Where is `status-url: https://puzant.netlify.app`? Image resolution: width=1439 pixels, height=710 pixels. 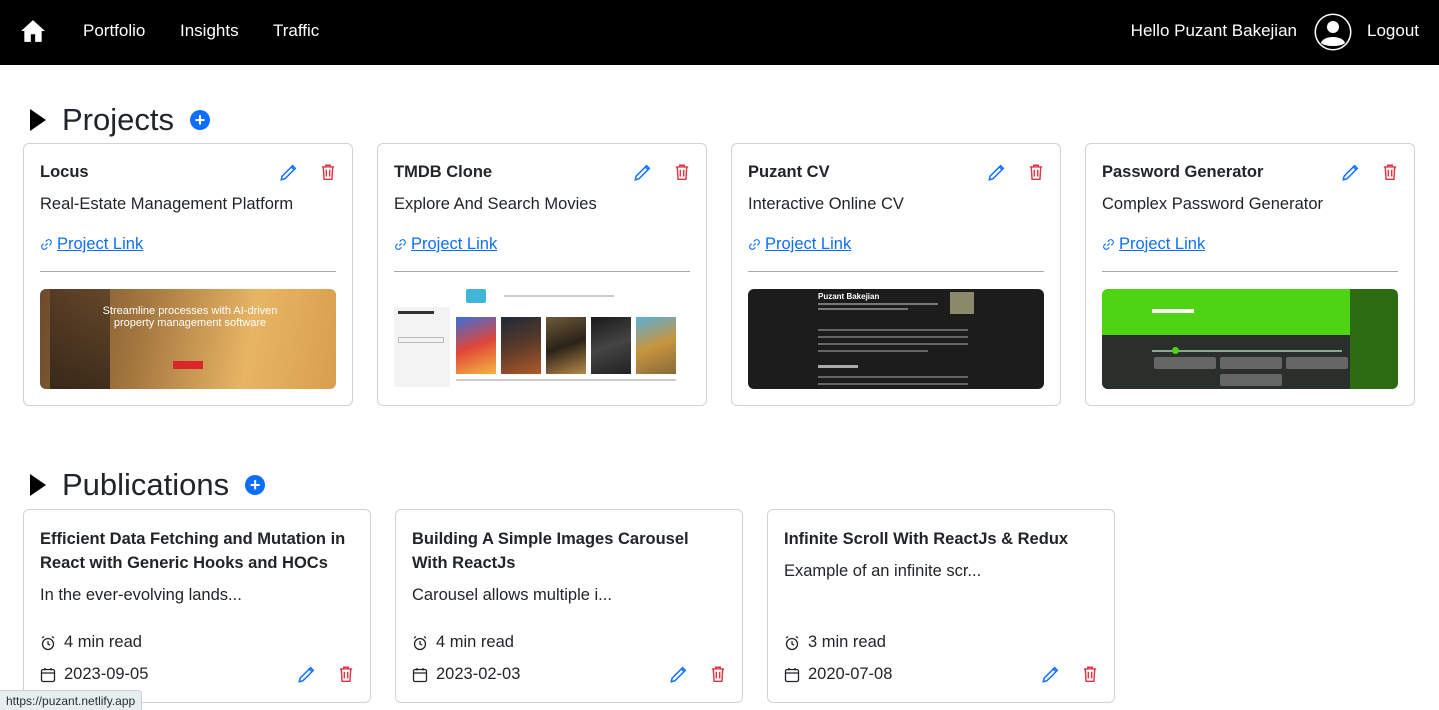 status-url: https://puzant.netlify.app is located at coordinates (71, 700).